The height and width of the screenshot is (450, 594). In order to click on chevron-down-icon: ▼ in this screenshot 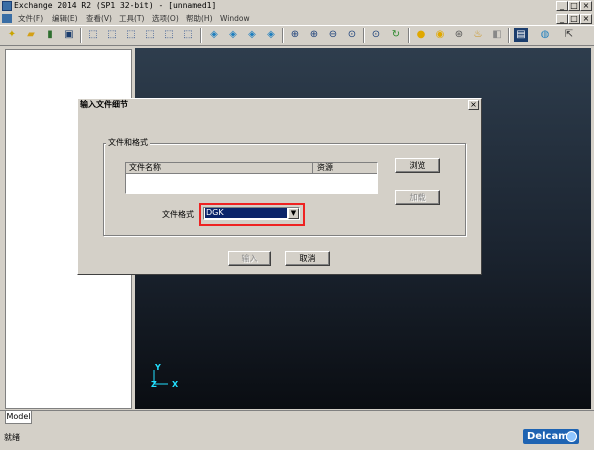, I will do `click(293, 213)`.